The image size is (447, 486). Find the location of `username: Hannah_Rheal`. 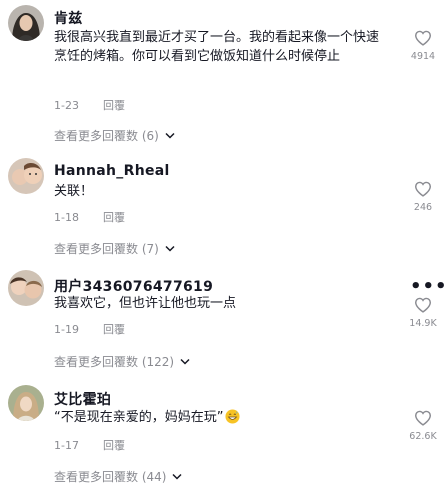

username: Hannah_Rheal is located at coordinates (112, 171).